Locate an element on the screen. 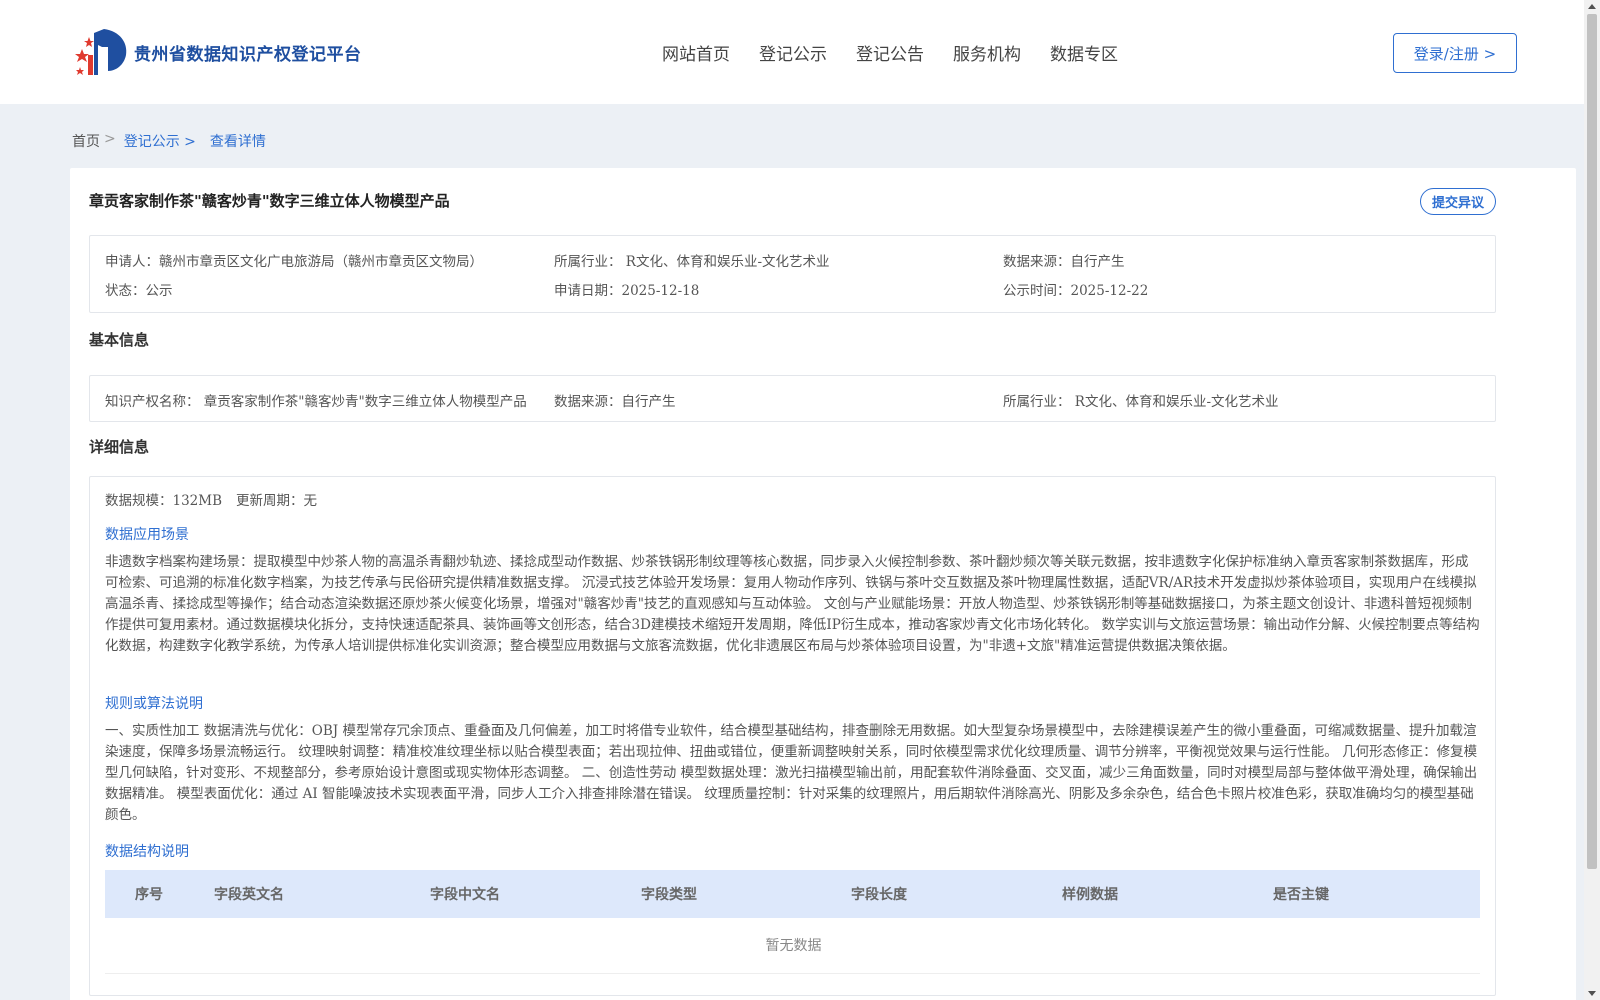  nav-home: 网站首页 is located at coordinates (696, 52).